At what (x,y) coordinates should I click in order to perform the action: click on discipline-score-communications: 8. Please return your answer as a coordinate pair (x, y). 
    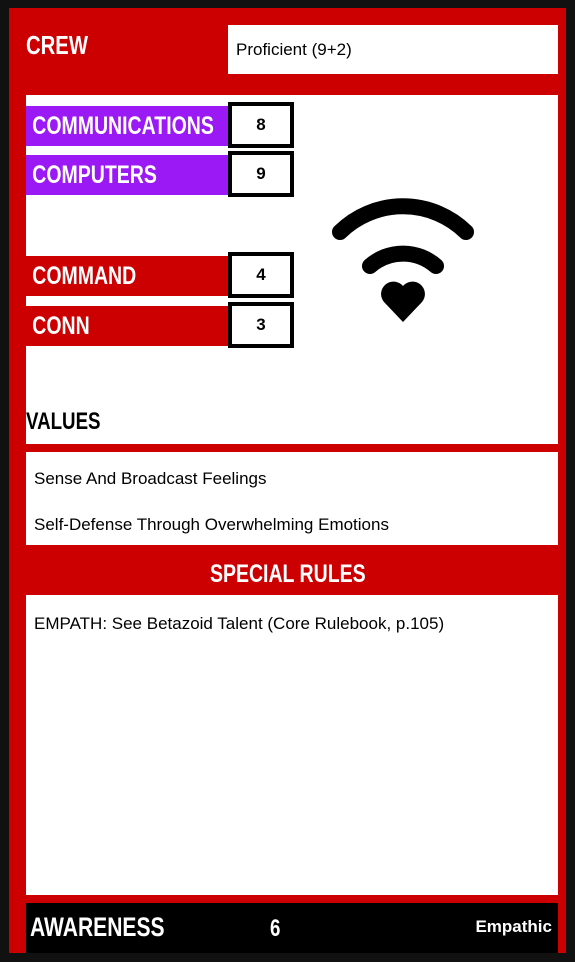
    Looking at the image, I should click on (261, 125).